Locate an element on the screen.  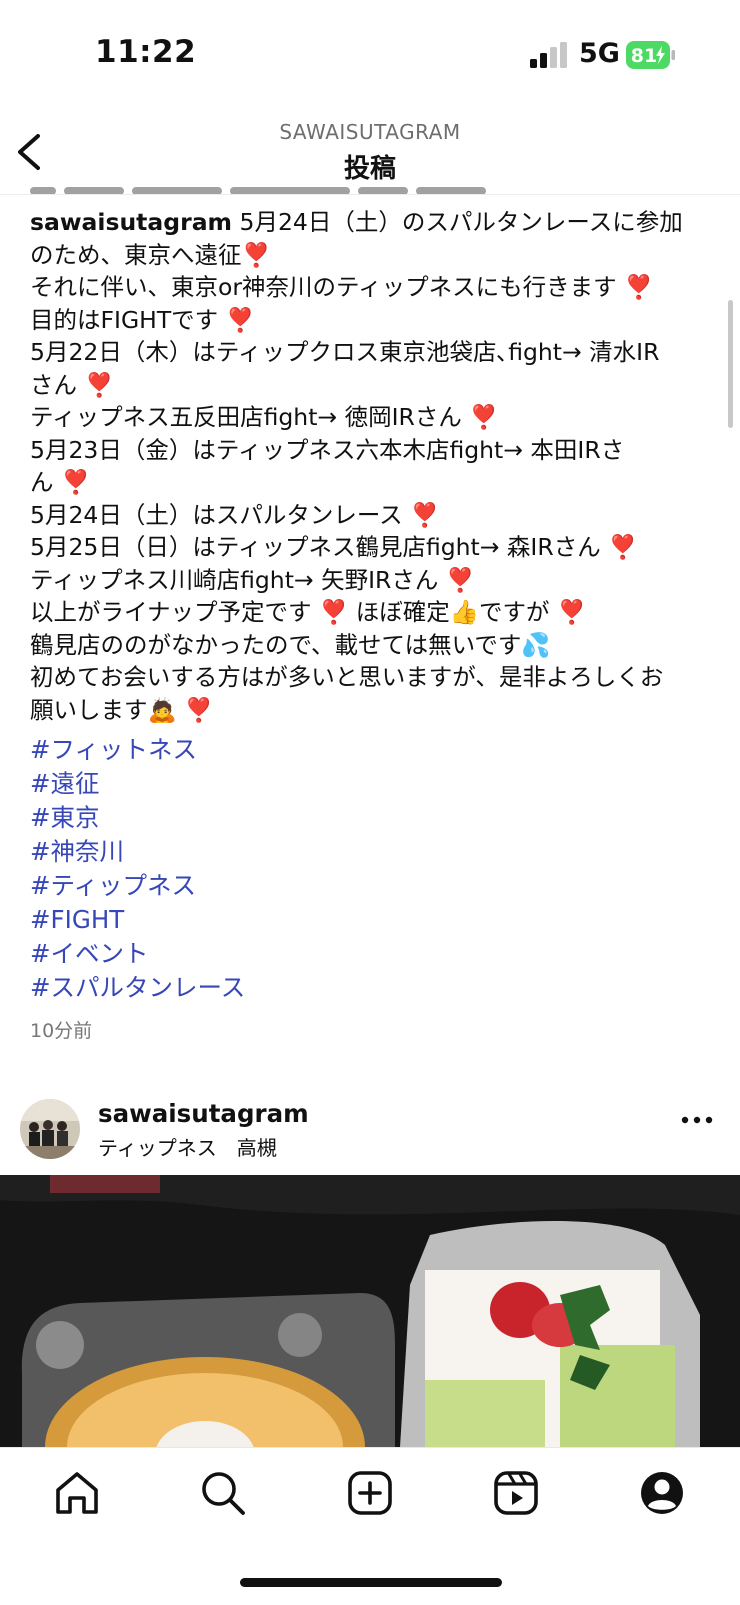
avatar is located at coordinates (50, 1129).